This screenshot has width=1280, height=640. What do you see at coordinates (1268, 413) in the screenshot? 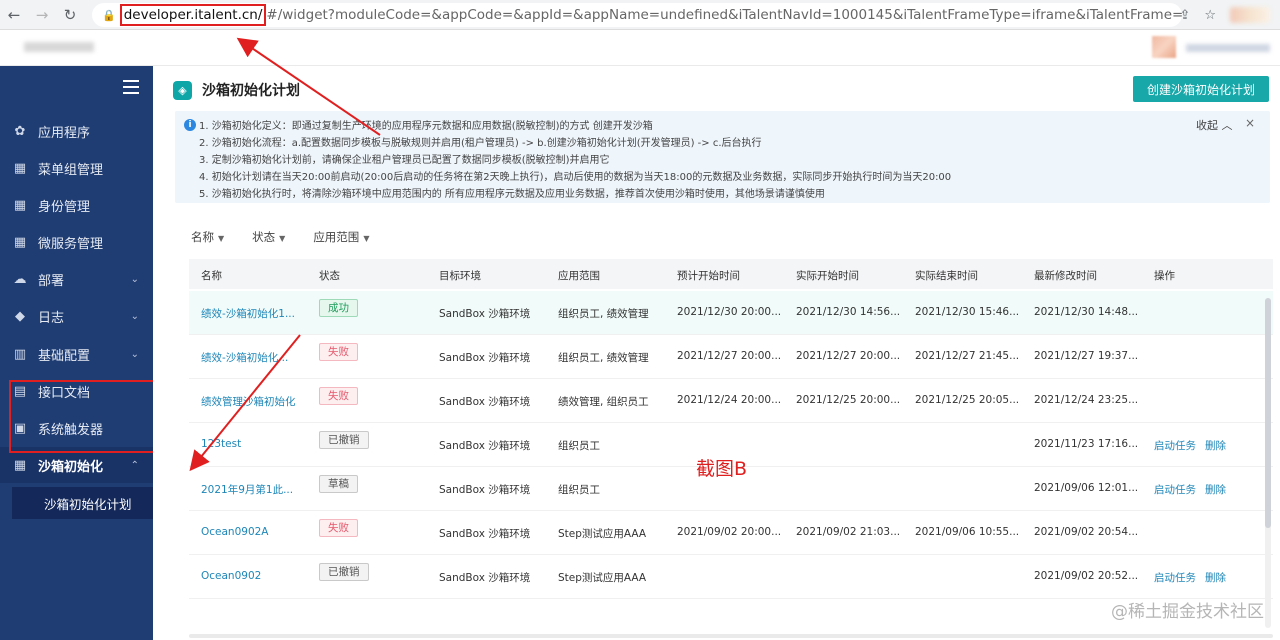
I see `scrollbar-thumb` at bounding box center [1268, 413].